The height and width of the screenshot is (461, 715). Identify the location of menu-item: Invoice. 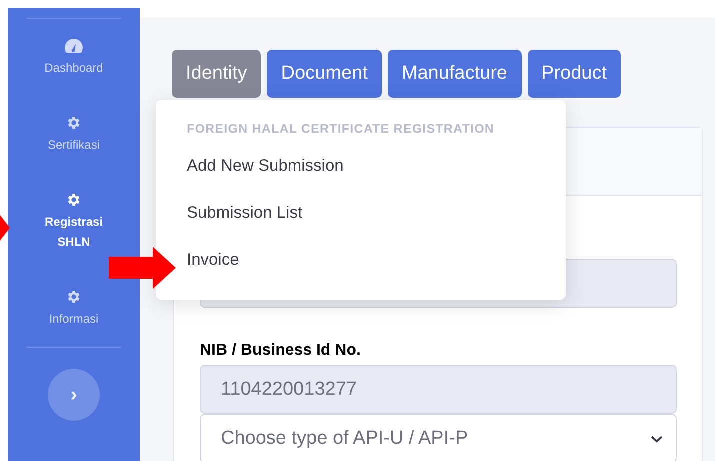
(376, 274).